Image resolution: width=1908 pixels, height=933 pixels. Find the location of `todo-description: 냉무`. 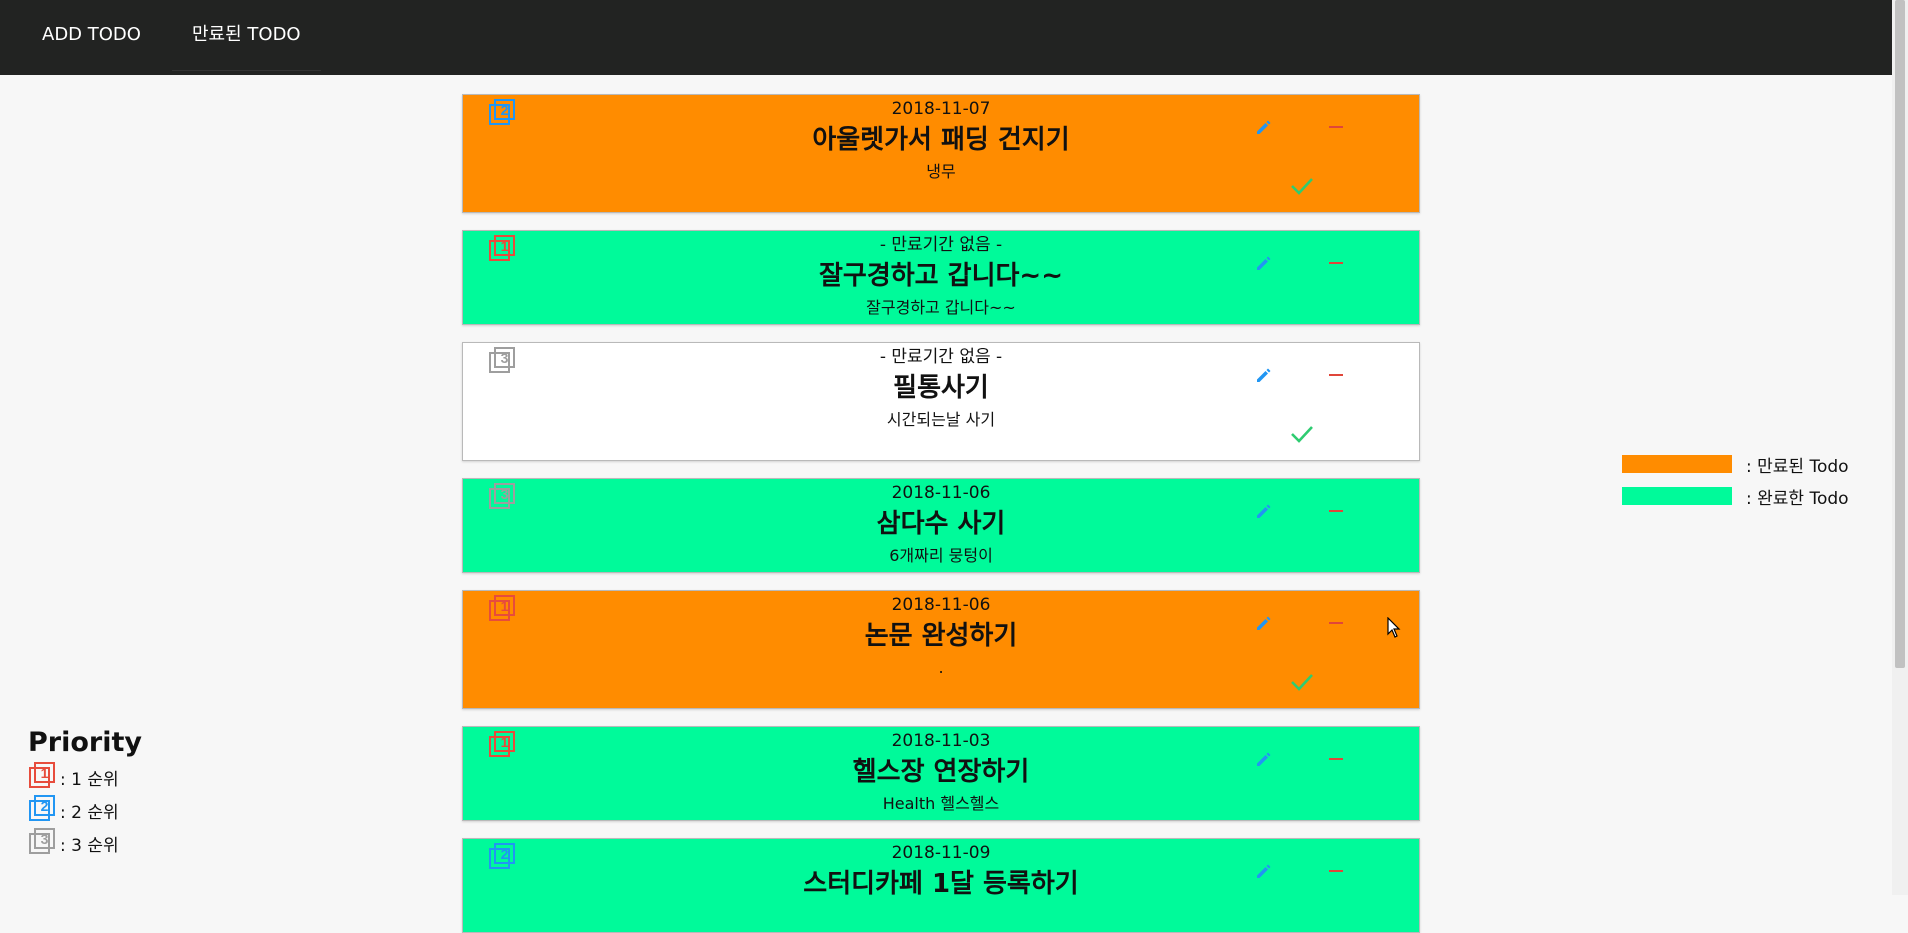

todo-description: 냉무 is located at coordinates (941, 171).